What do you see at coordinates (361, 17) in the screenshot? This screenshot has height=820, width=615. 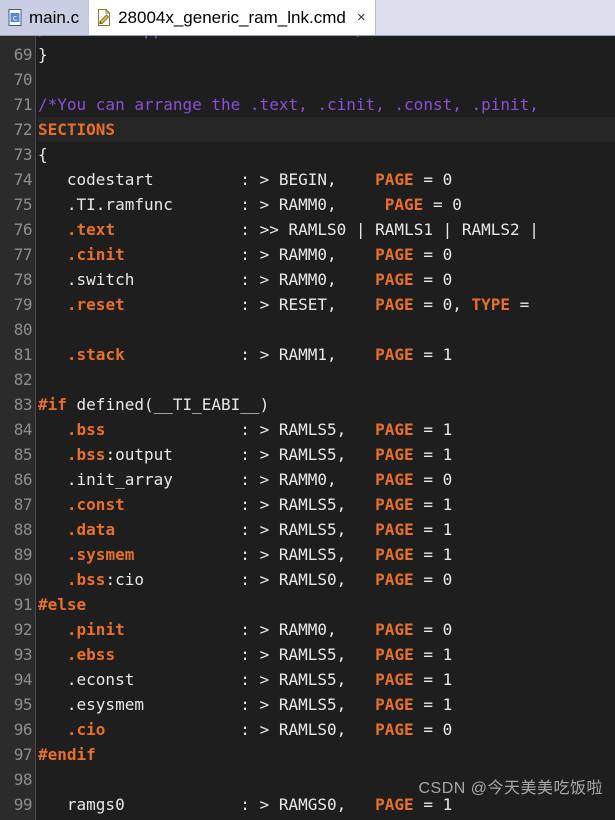 I see `close-icon: ×` at bounding box center [361, 17].